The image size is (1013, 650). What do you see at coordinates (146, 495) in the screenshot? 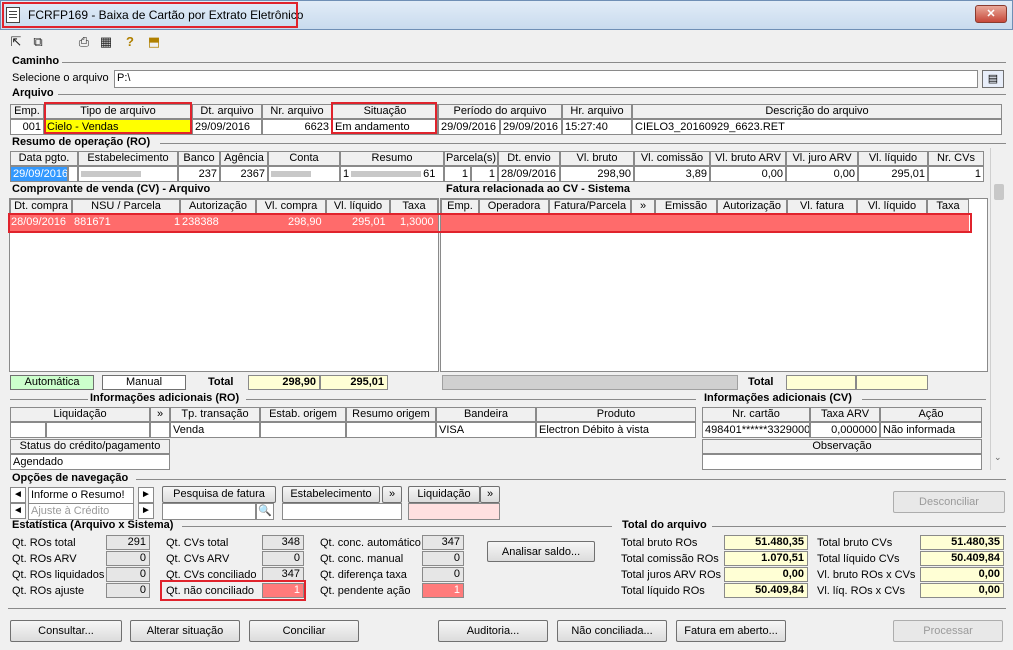
I see `next-resumo-icon: ►` at bounding box center [146, 495].